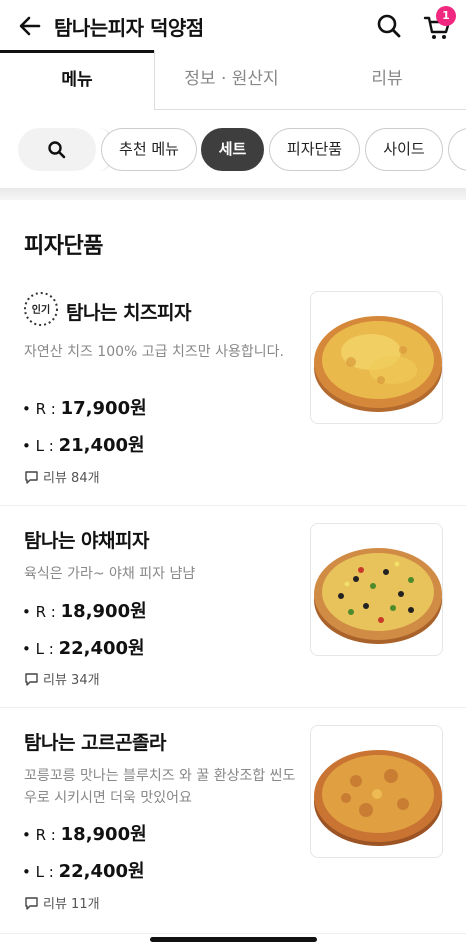  I want to click on pizza-image-cheese, so click(376, 357).